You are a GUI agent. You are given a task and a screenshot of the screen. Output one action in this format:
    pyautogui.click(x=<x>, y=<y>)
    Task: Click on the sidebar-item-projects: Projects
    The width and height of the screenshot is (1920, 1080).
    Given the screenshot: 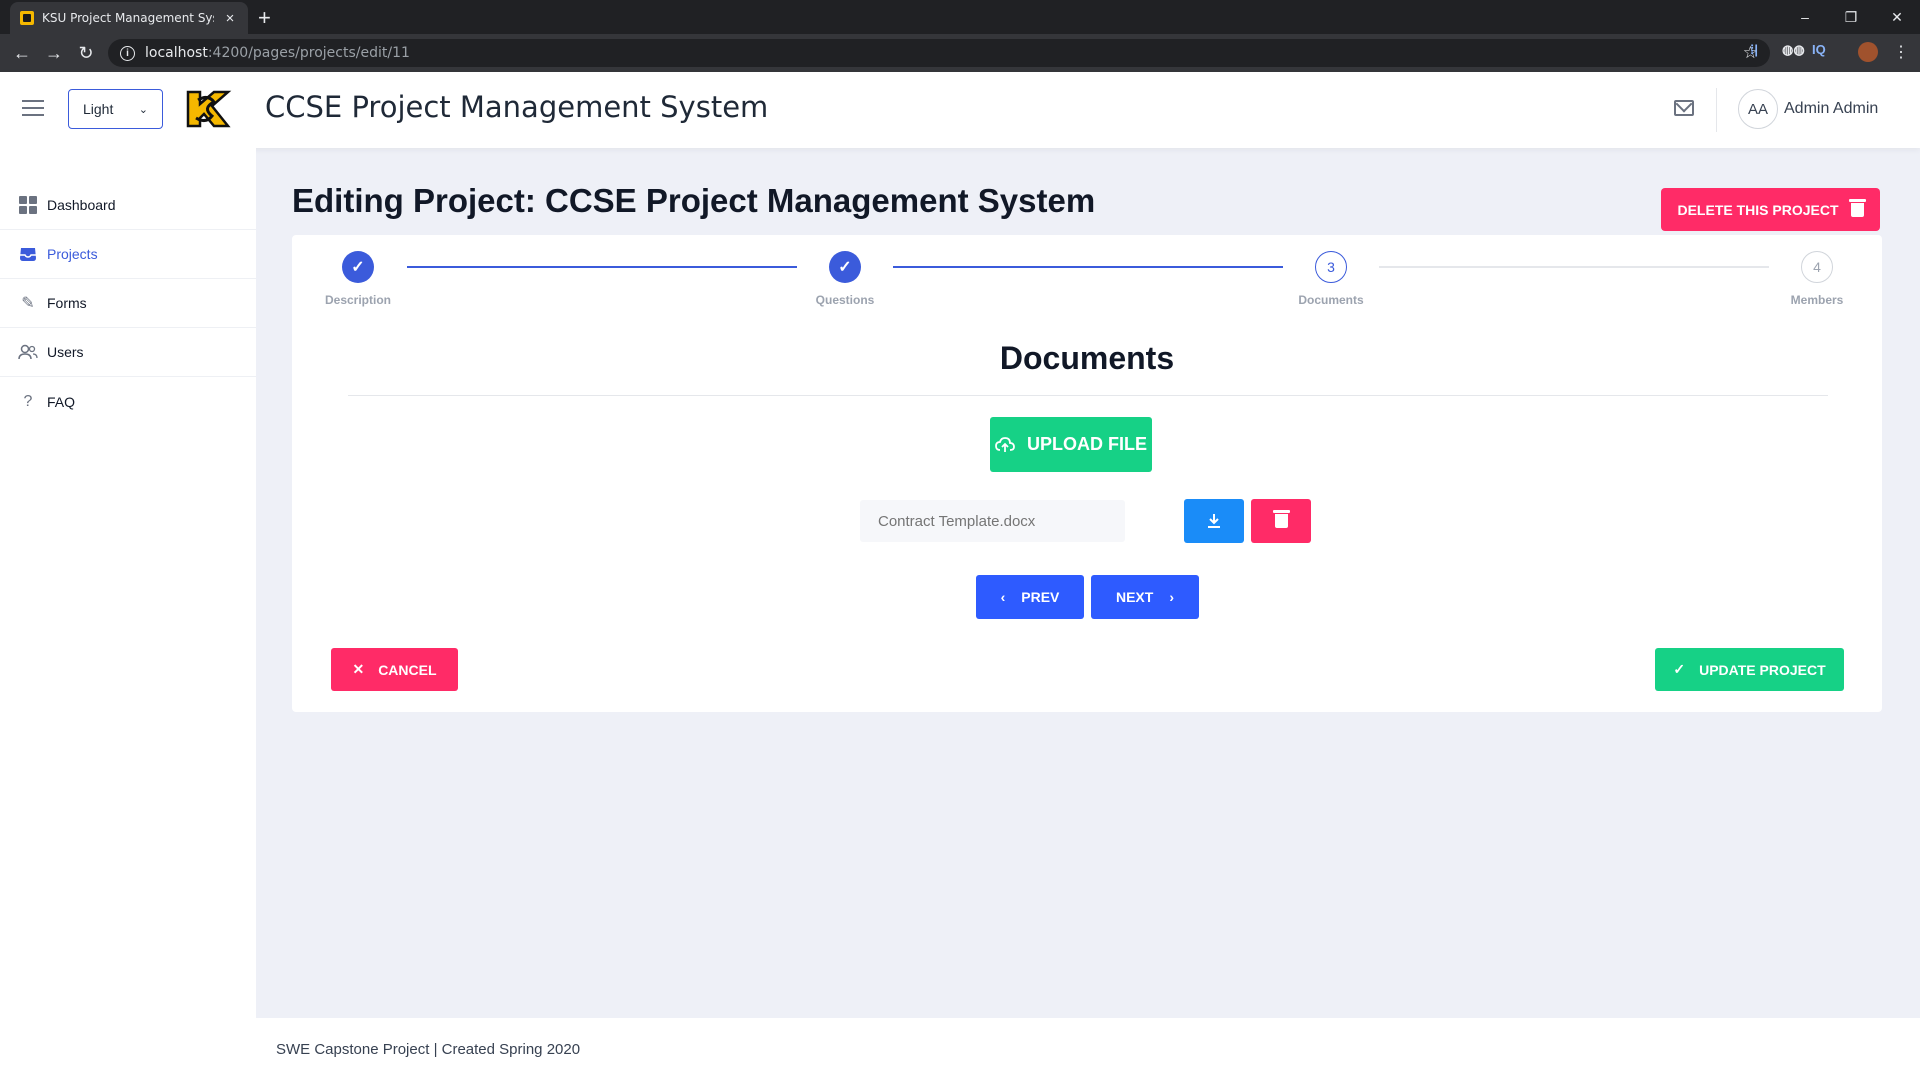 What is the action you would take?
    pyautogui.click(x=128, y=254)
    